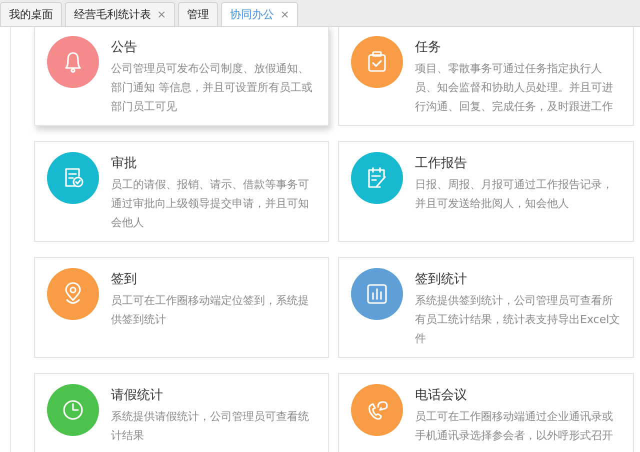 This screenshot has height=452, width=640. What do you see at coordinates (137, 395) in the screenshot?
I see `card-title: 请假统计` at bounding box center [137, 395].